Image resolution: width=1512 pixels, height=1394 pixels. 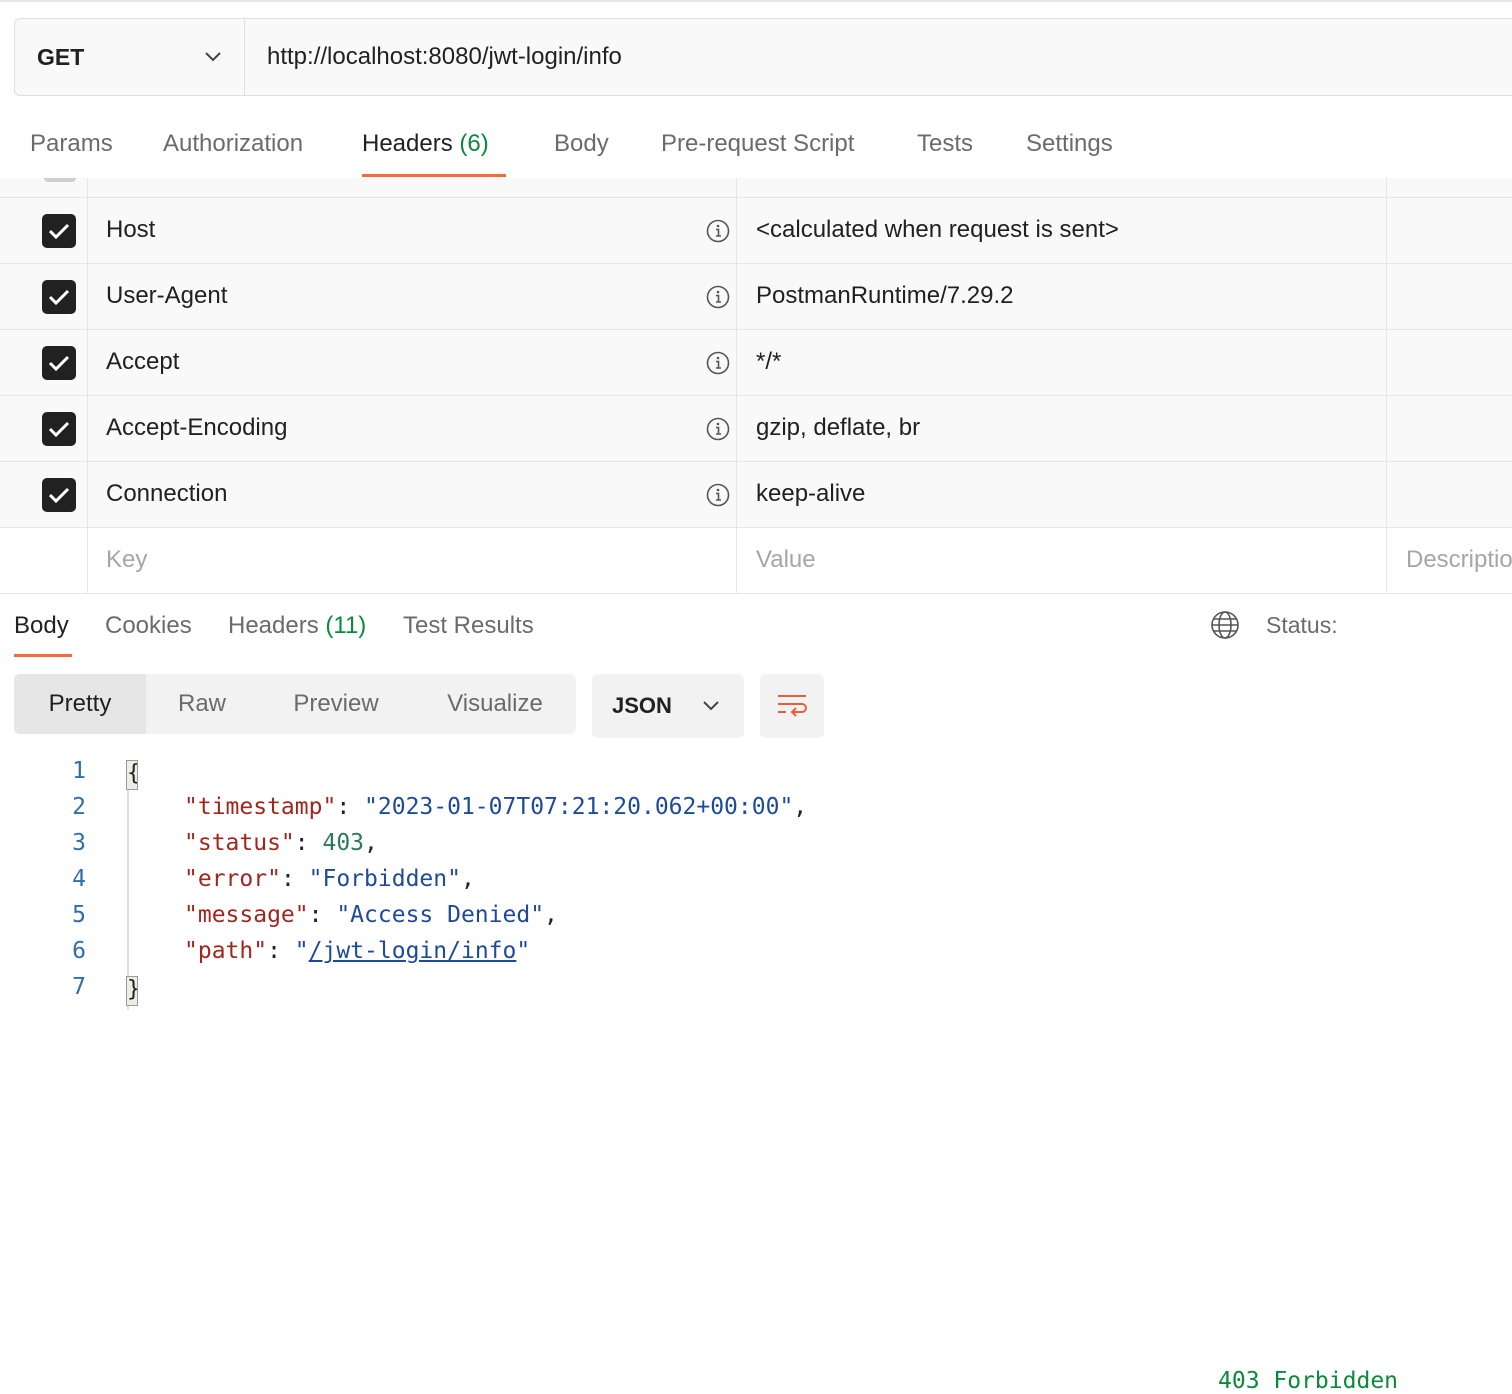 I want to click on code-line: 4 "error": "Forbidden",, so click(x=500, y=884).